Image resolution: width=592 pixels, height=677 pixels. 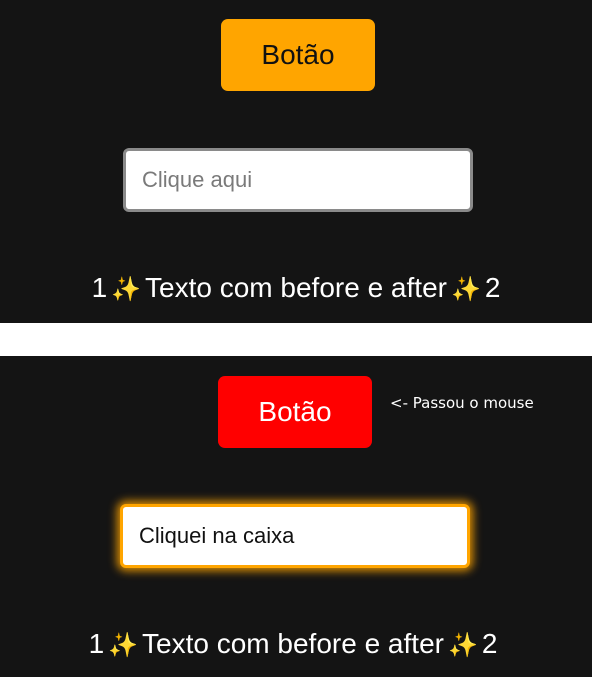 What do you see at coordinates (295, 412) in the screenshot?
I see `primary-button-hovered: Botão` at bounding box center [295, 412].